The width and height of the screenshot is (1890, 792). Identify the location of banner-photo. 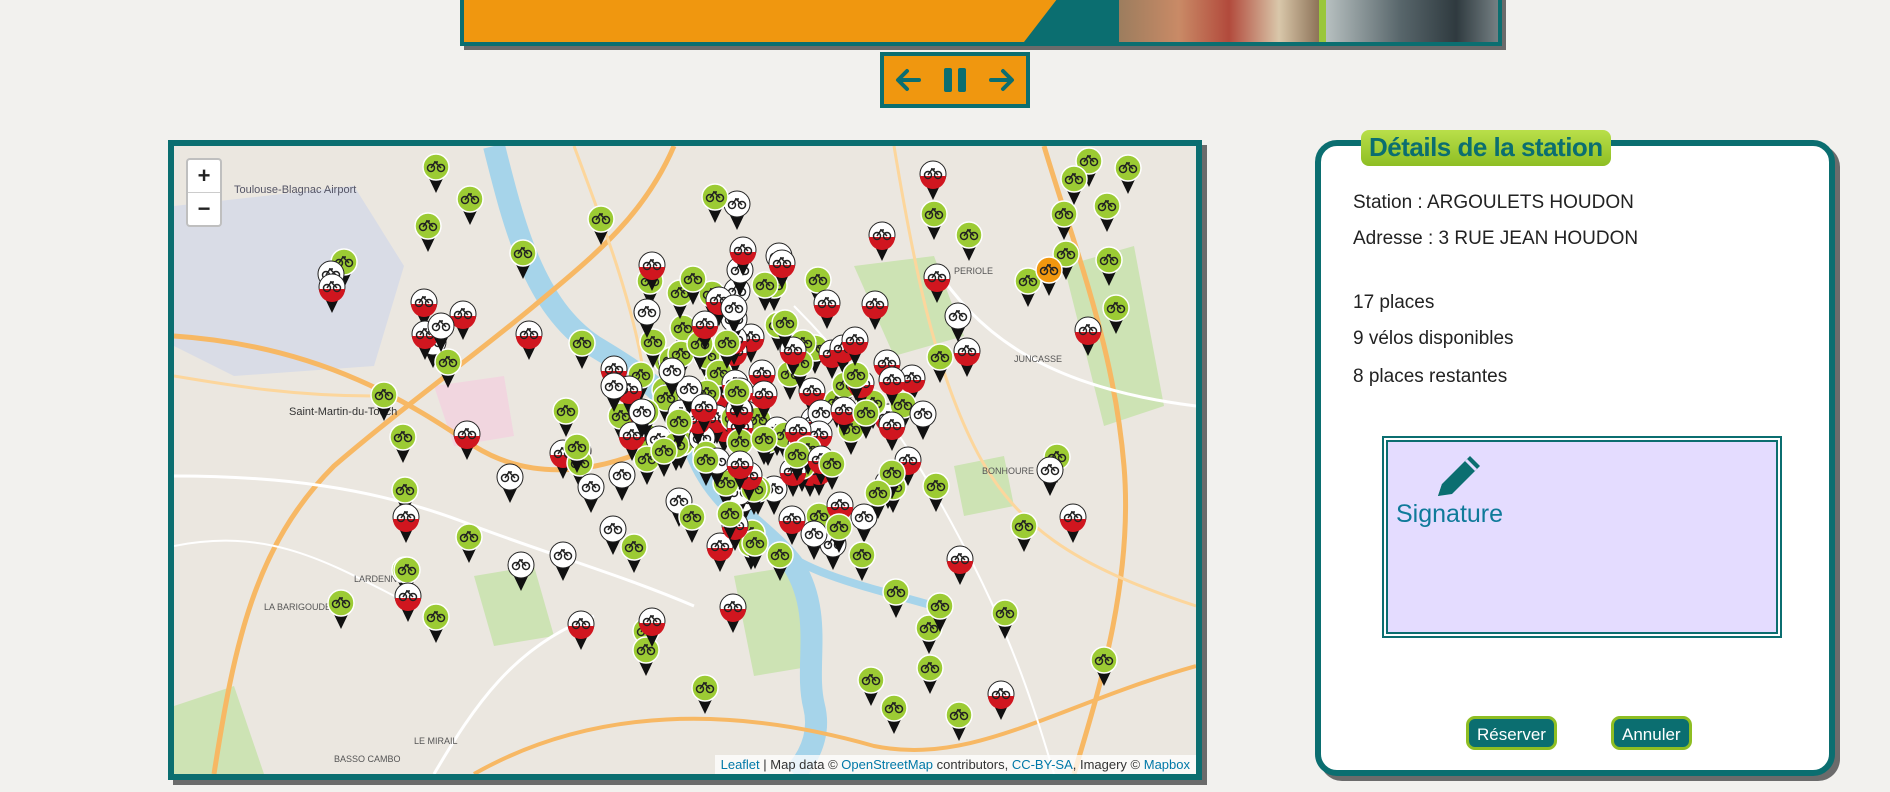
(1412, 21).